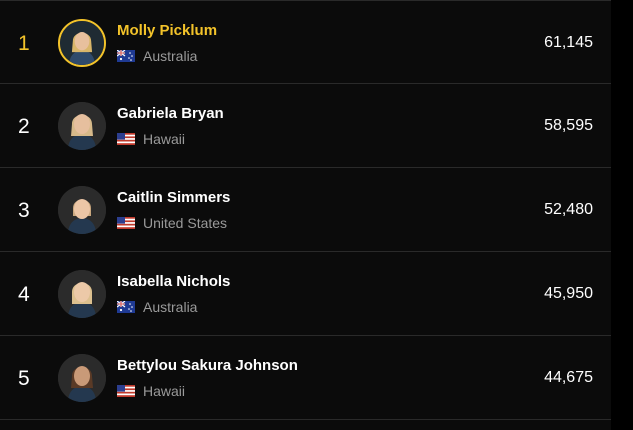  I want to click on surfer-country: United States, so click(172, 223).